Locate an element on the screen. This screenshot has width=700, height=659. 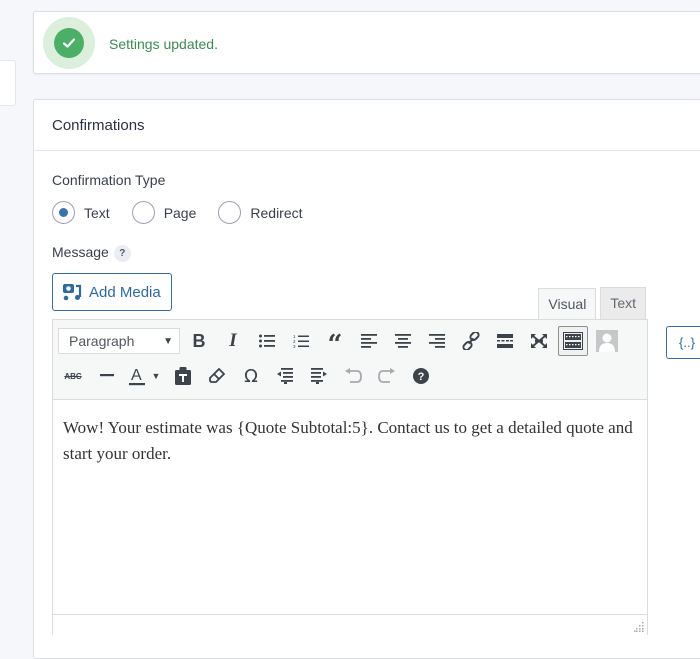
confirmation-type-radio-group: Text Page Redirect is located at coordinates (188, 212).